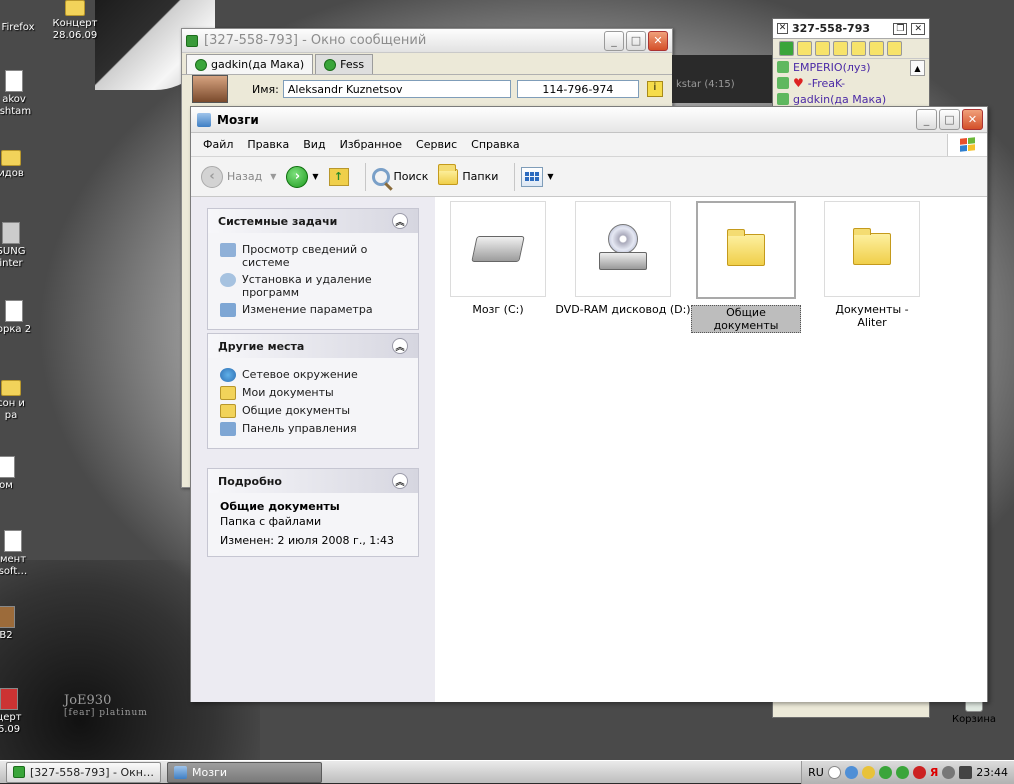 The image size is (1014, 784). What do you see at coordinates (822, 48) in the screenshot?
I see `bell-icon` at bounding box center [822, 48].